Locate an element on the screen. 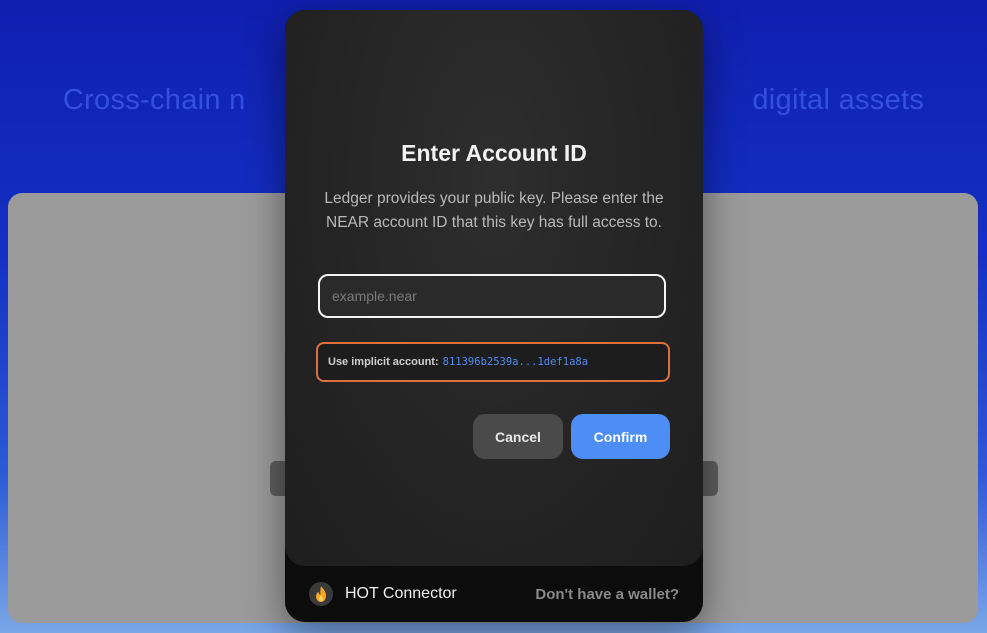 The width and height of the screenshot is (987, 633). hot-flame-icon is located at coordinates (321, 594).